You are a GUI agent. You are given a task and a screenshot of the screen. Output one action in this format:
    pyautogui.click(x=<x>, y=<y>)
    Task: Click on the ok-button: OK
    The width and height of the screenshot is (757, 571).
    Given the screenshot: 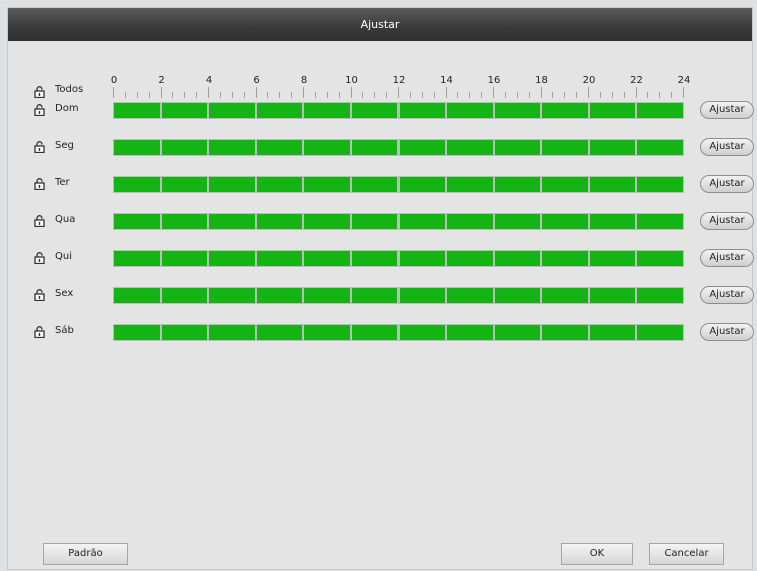 What is the action you would take?
    pyautogui.click(x=597, y=554)
    